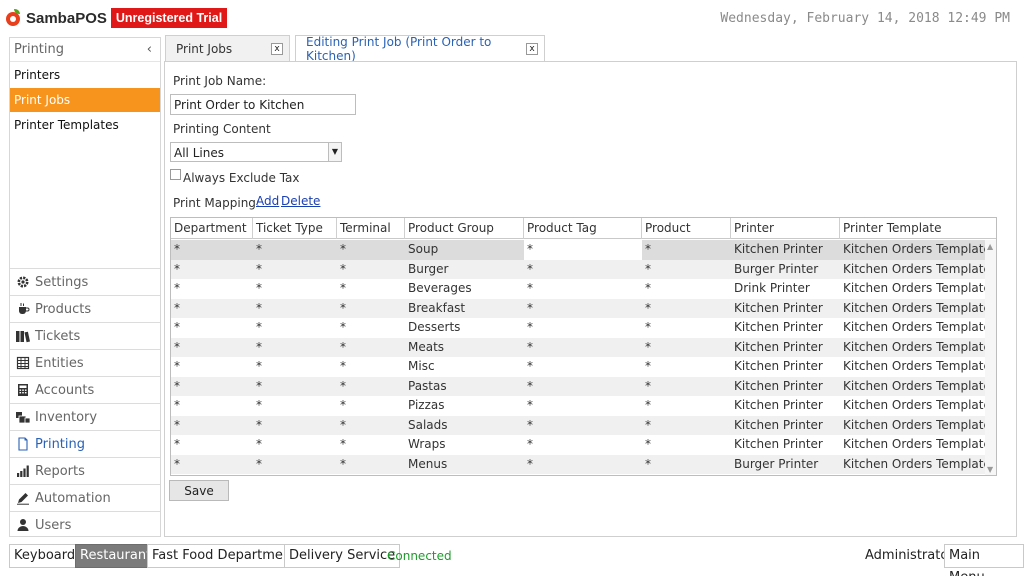  Describe the element at coordinates (199, 490) in the screenshot. I see `save-button: Save` at that location.